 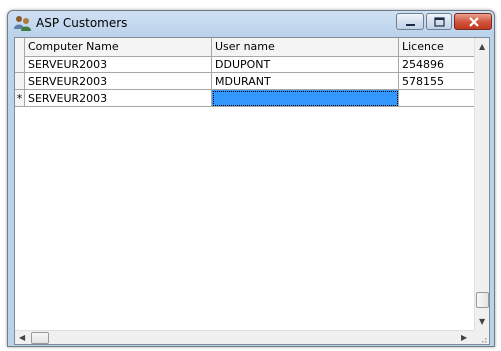 I want to click on new-row: * SERVEUR2003, so click(x=245, y=98).